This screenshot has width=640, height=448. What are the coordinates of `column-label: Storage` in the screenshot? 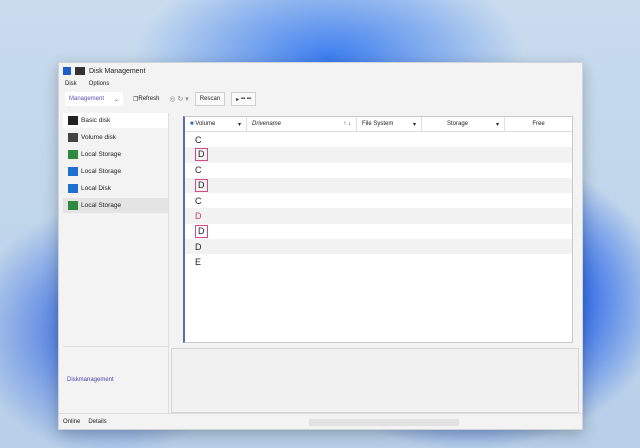 It's located at (458, 124).